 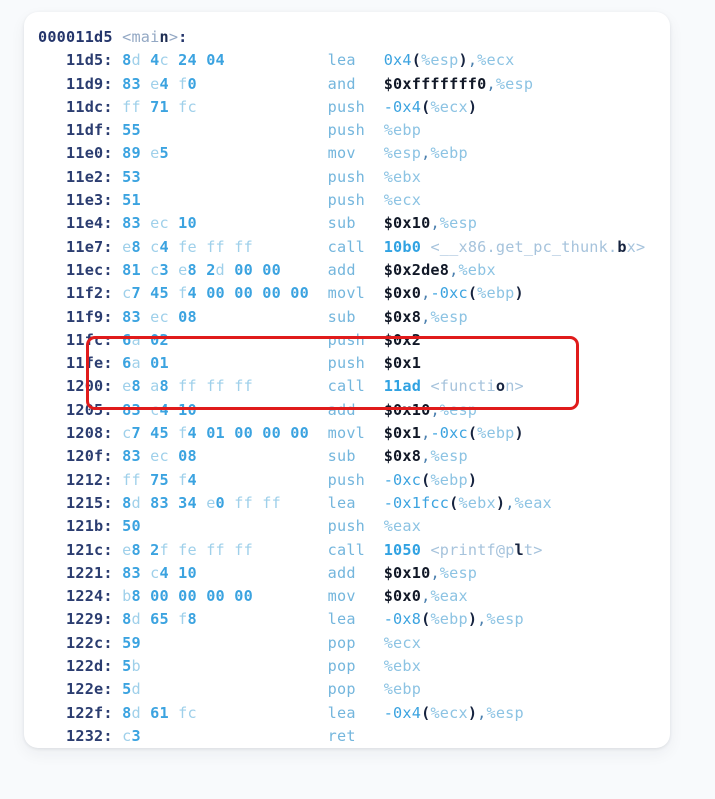 What do you see at coordinates (71, 106) in the screenshot?
I see `instruction-address: 11dc` at bounding box center [71, 106].